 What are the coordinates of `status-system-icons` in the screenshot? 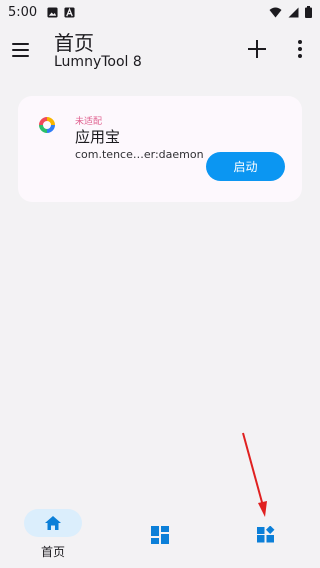 It's located at (290, 12).